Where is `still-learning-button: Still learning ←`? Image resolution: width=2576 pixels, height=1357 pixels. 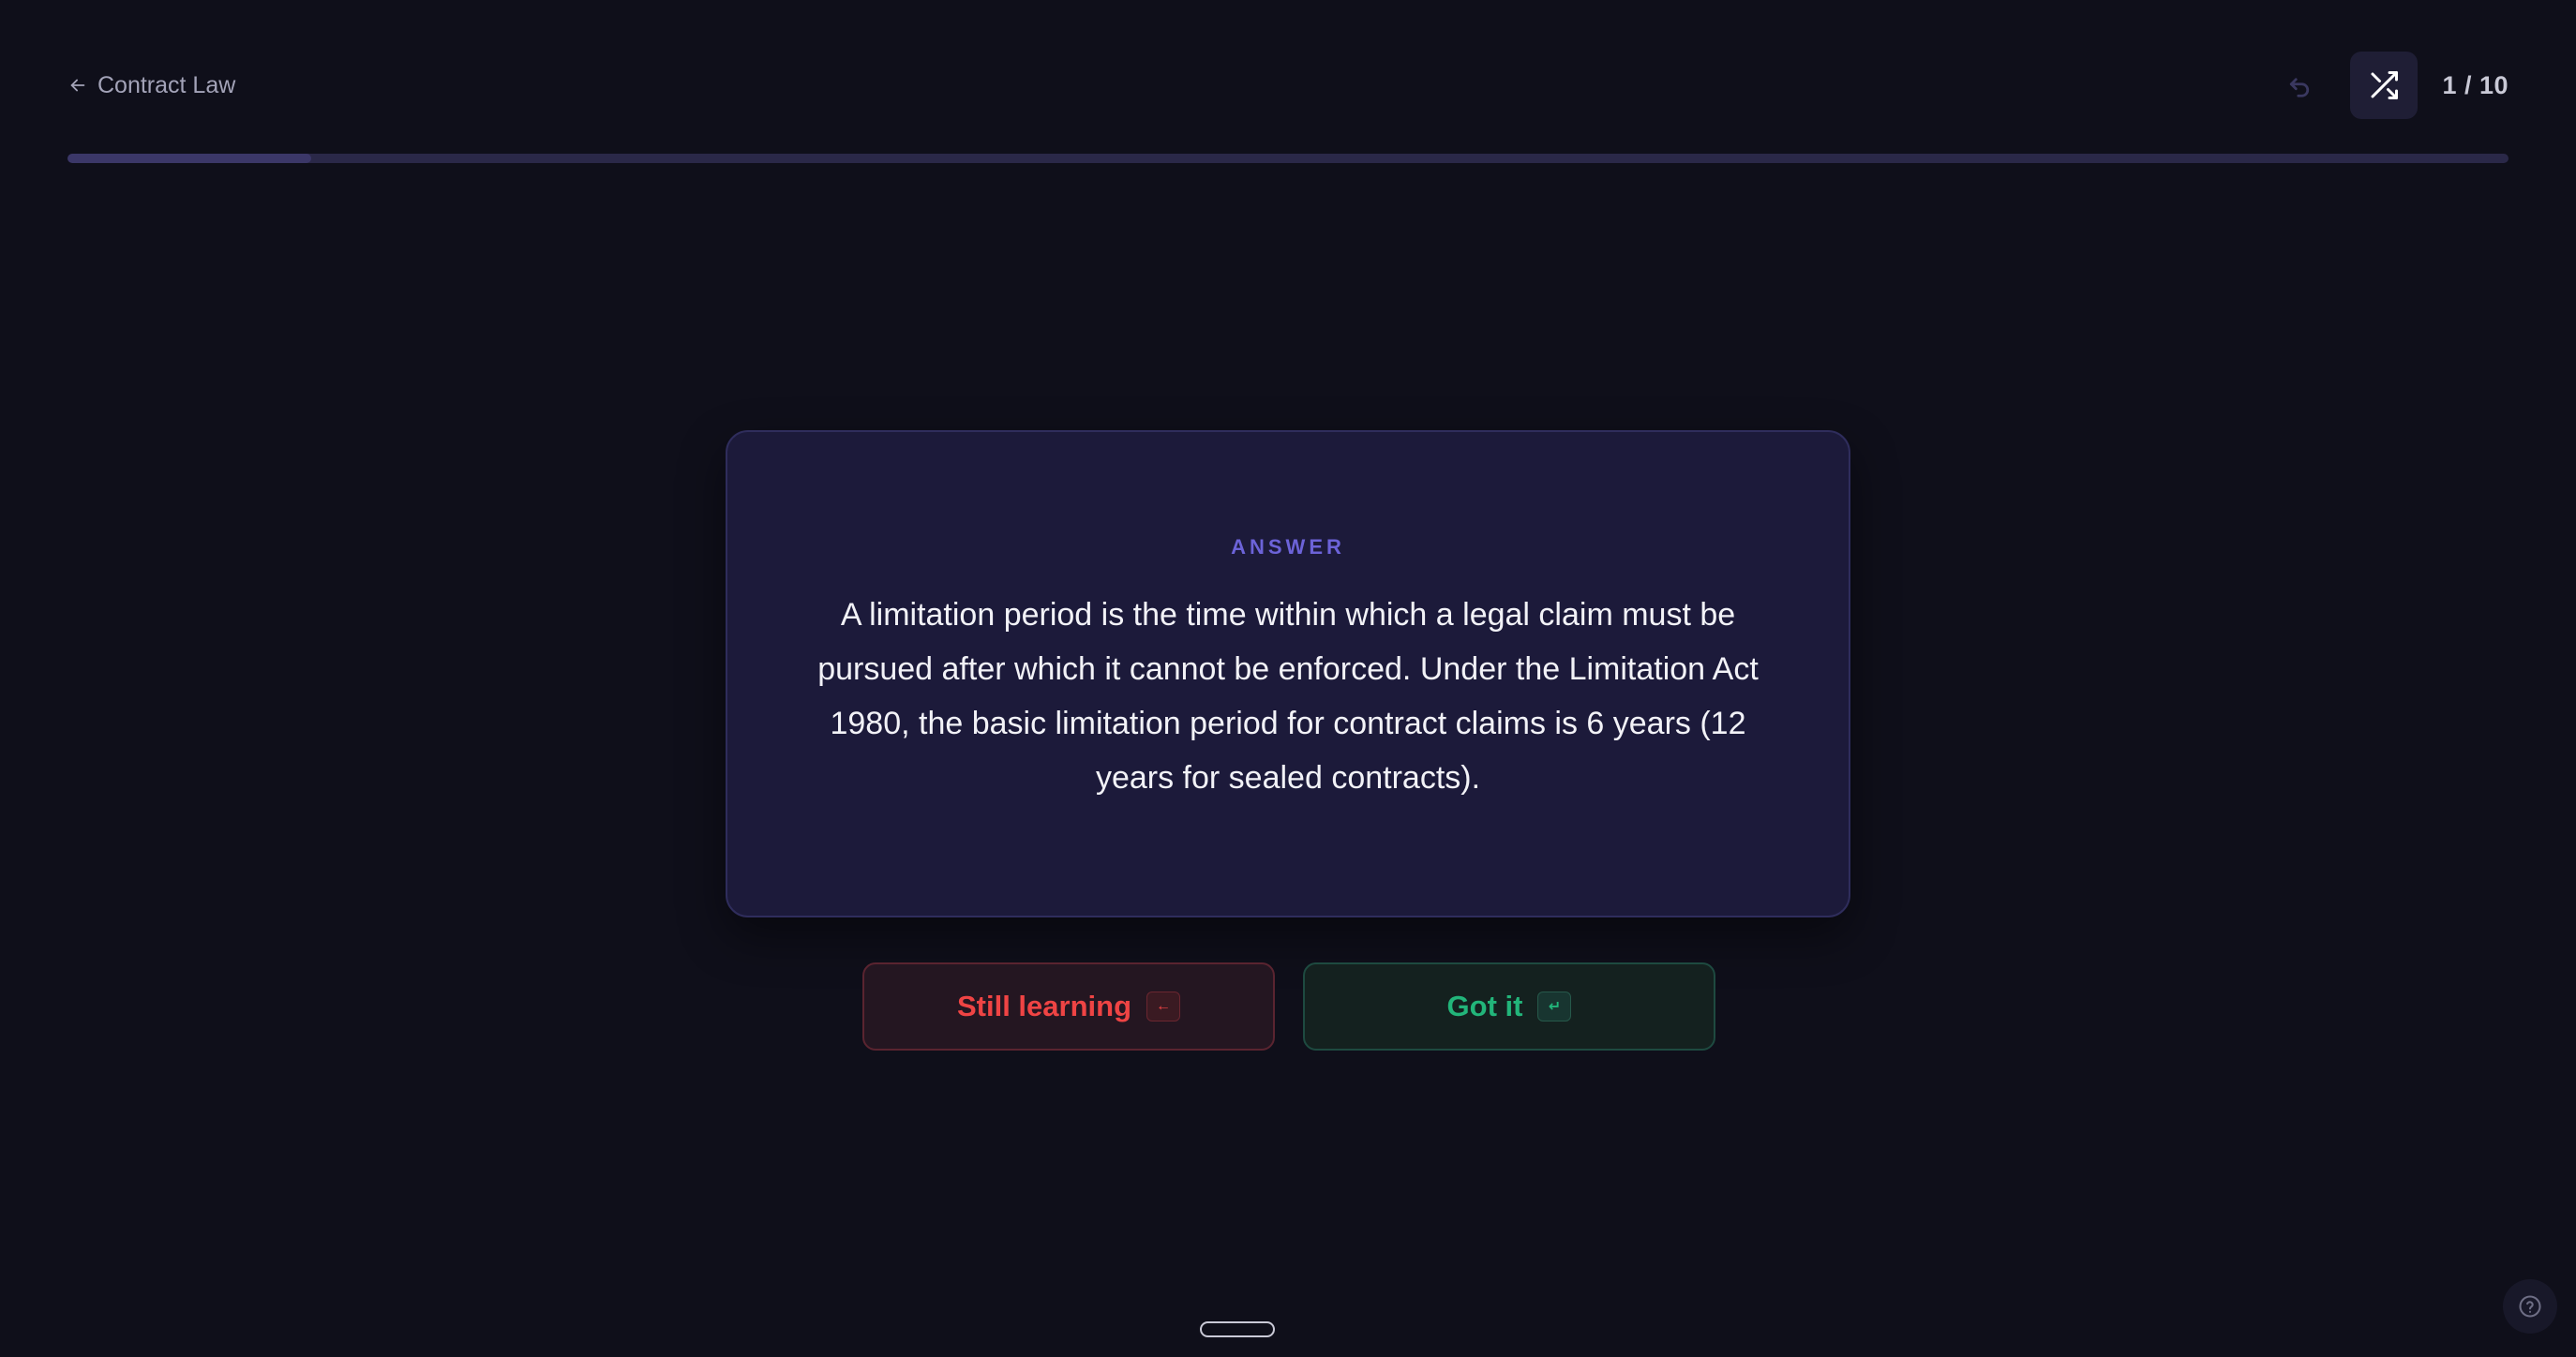
still-learning-button: Still learning ← is located at coordinates (1068, 1006).